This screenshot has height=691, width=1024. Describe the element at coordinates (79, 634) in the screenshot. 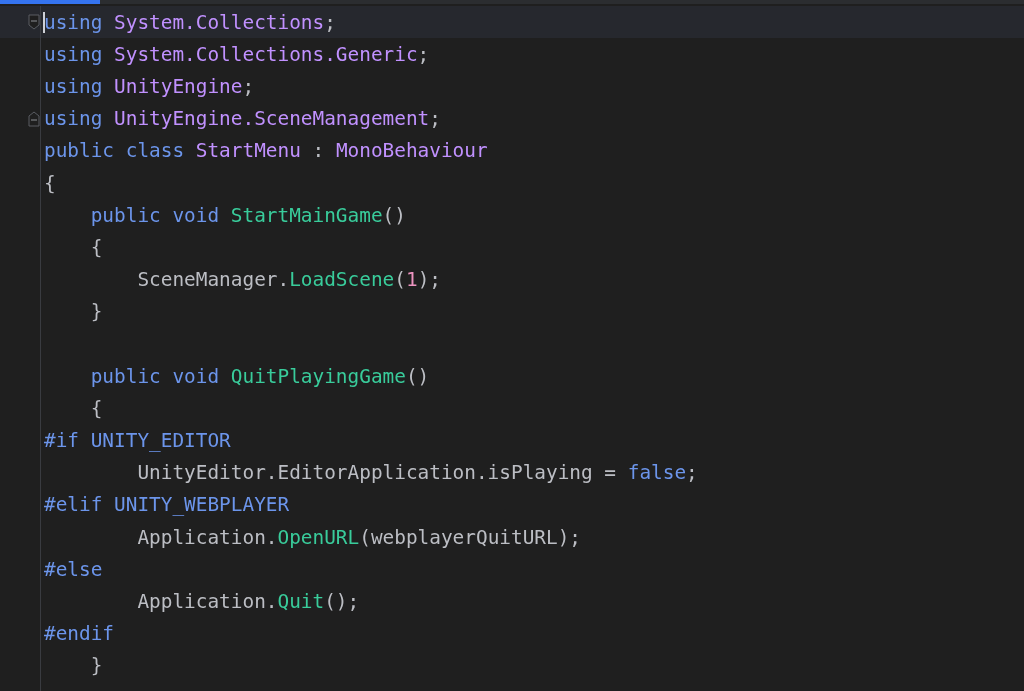

I see `code-line: #endif` at that location.